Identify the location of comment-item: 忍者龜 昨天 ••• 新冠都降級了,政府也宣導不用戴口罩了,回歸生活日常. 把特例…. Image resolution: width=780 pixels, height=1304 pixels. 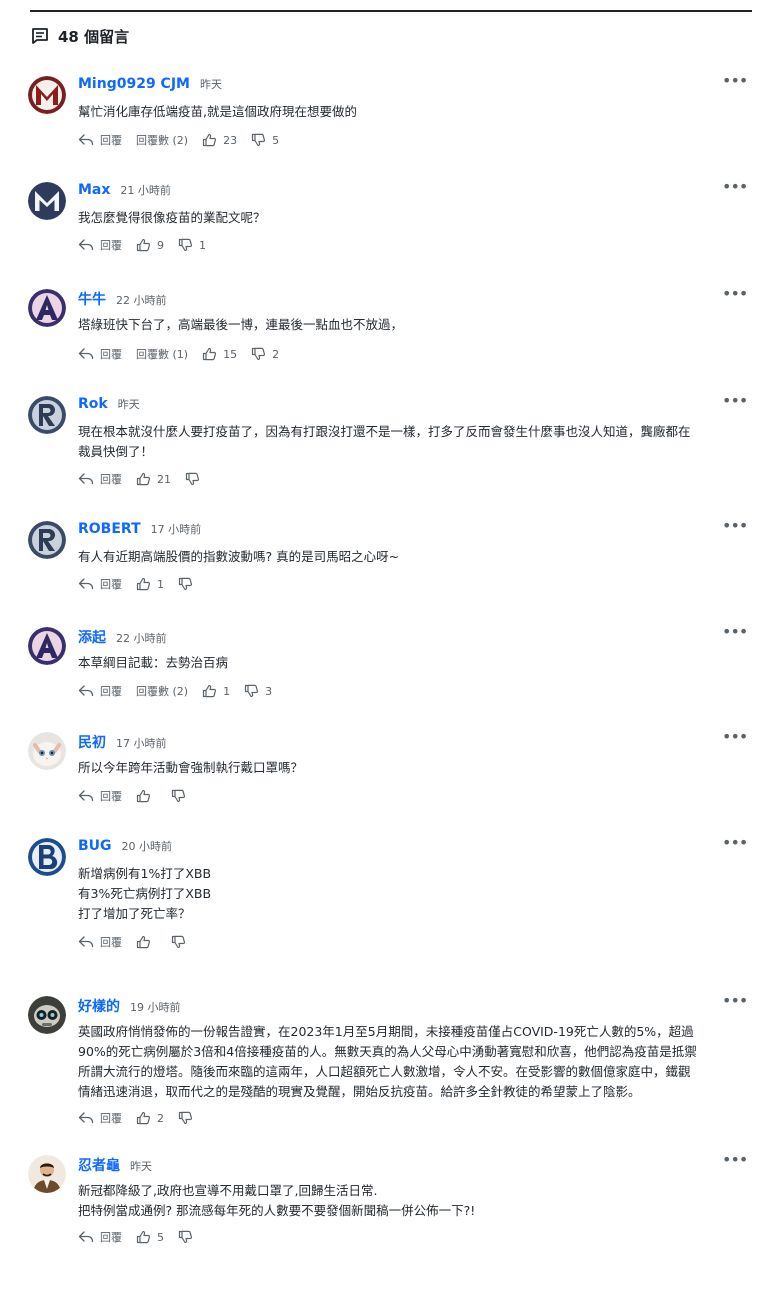
(390, 1200).